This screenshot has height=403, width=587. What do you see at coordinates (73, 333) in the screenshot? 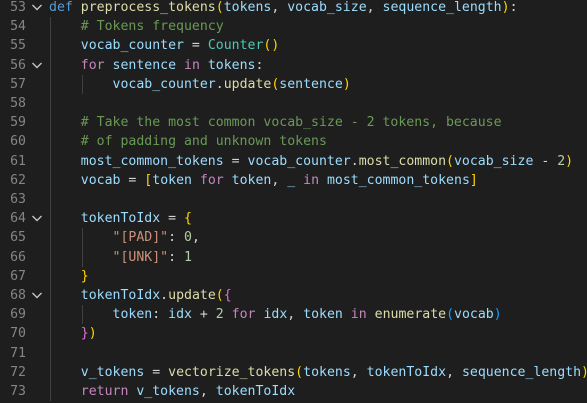
I see `code-text: })` at bounding box center [73, 333].